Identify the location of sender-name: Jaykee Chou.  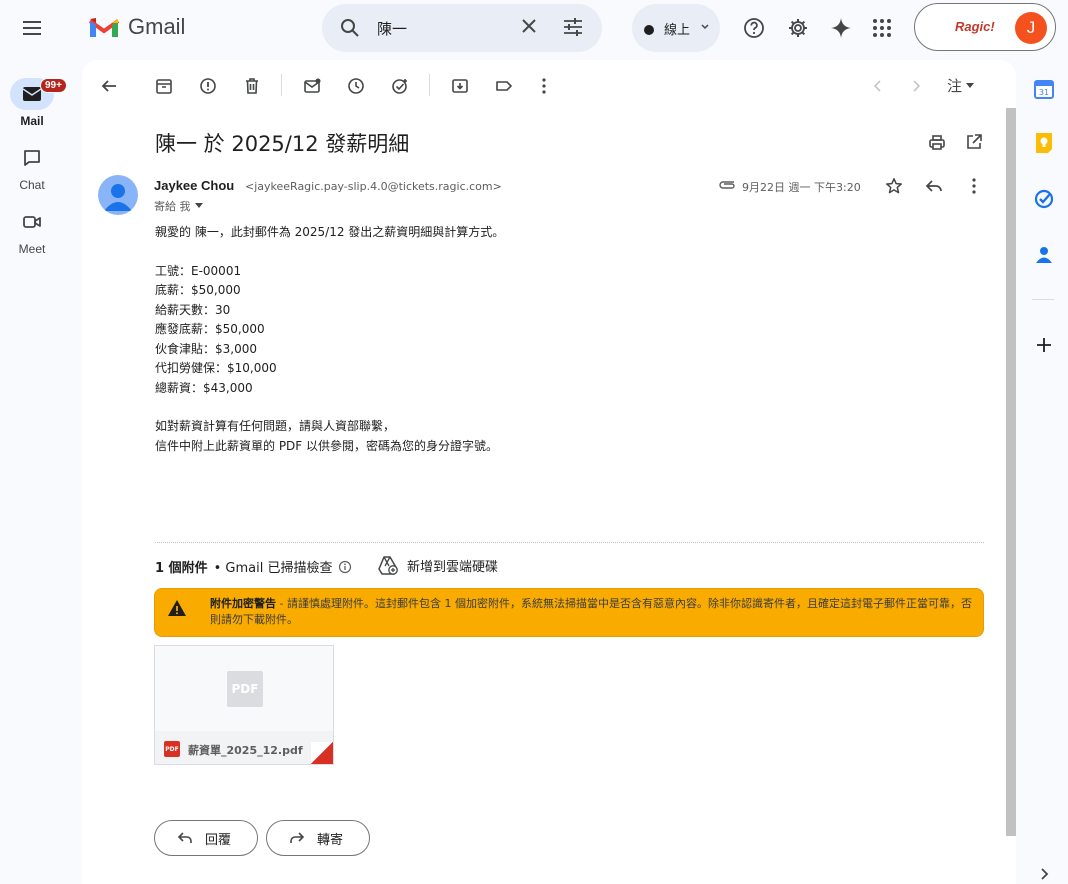
(194, 185).